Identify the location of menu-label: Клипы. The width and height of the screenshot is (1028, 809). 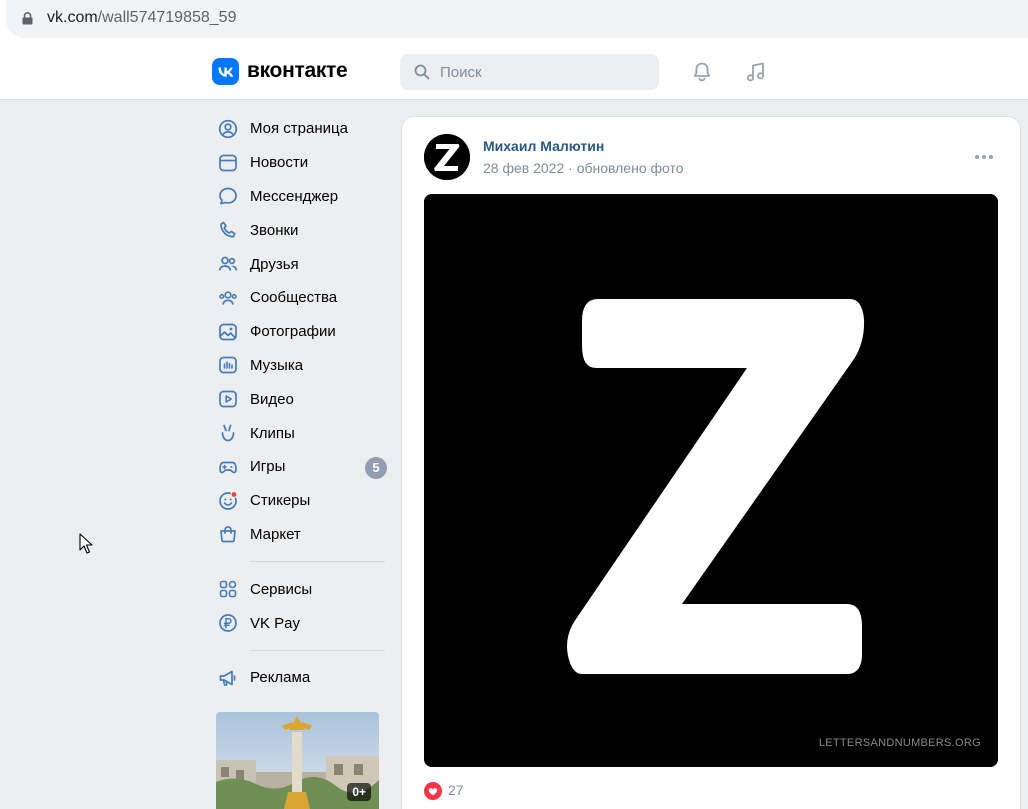
(272, 433).